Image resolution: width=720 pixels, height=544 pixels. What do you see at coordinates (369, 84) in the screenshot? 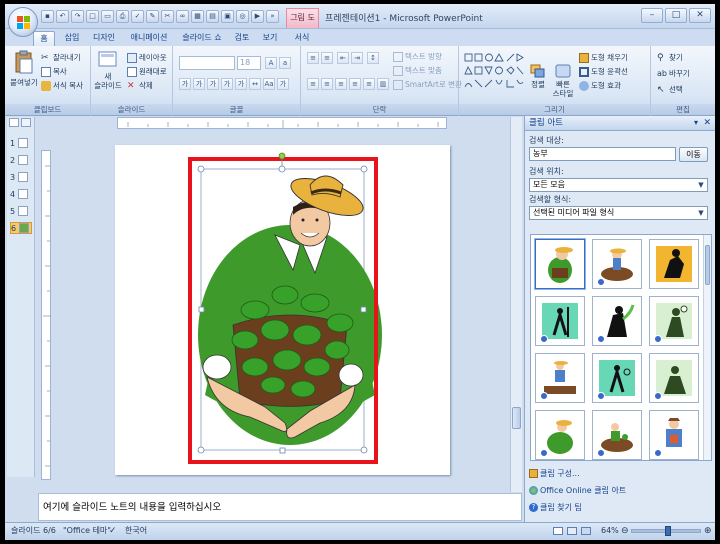
I see `distribute-button: ≡` at bounding box center [369, 84].